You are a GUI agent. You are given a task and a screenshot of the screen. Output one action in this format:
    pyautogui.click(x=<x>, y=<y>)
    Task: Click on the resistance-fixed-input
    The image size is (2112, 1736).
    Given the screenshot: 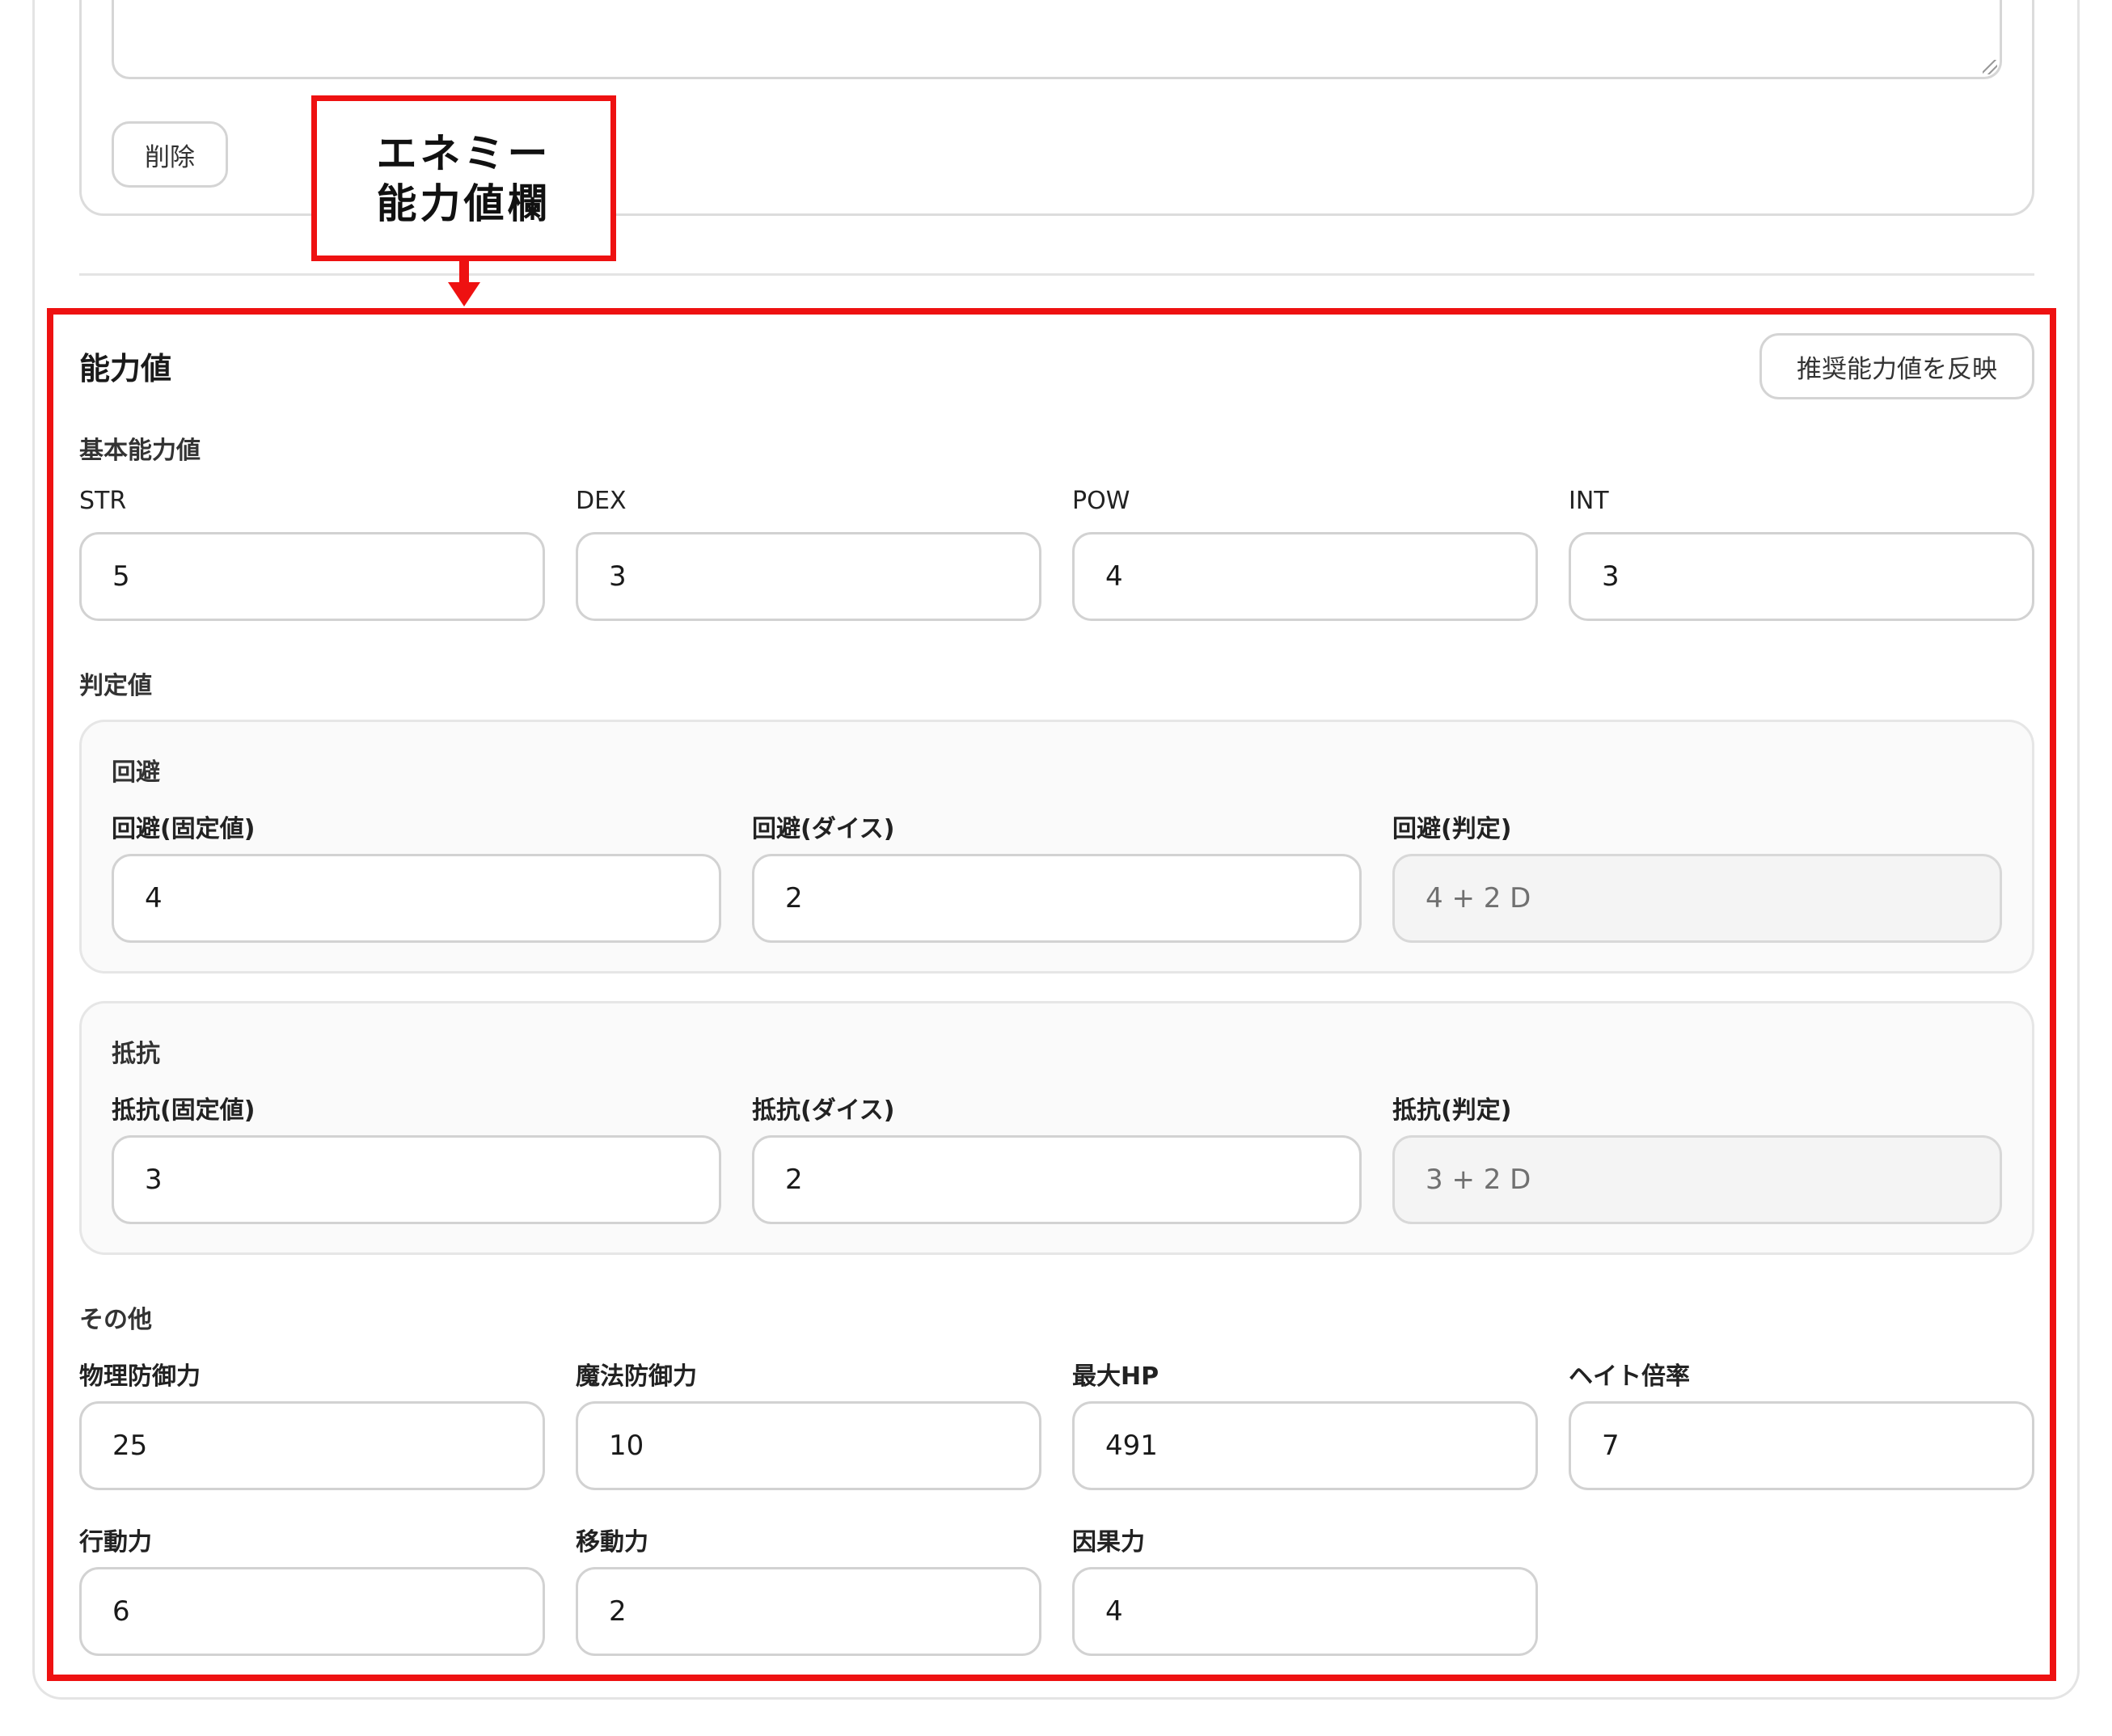 What is the action you would take?
    pyautogui.click(x=417, y=1179)
    